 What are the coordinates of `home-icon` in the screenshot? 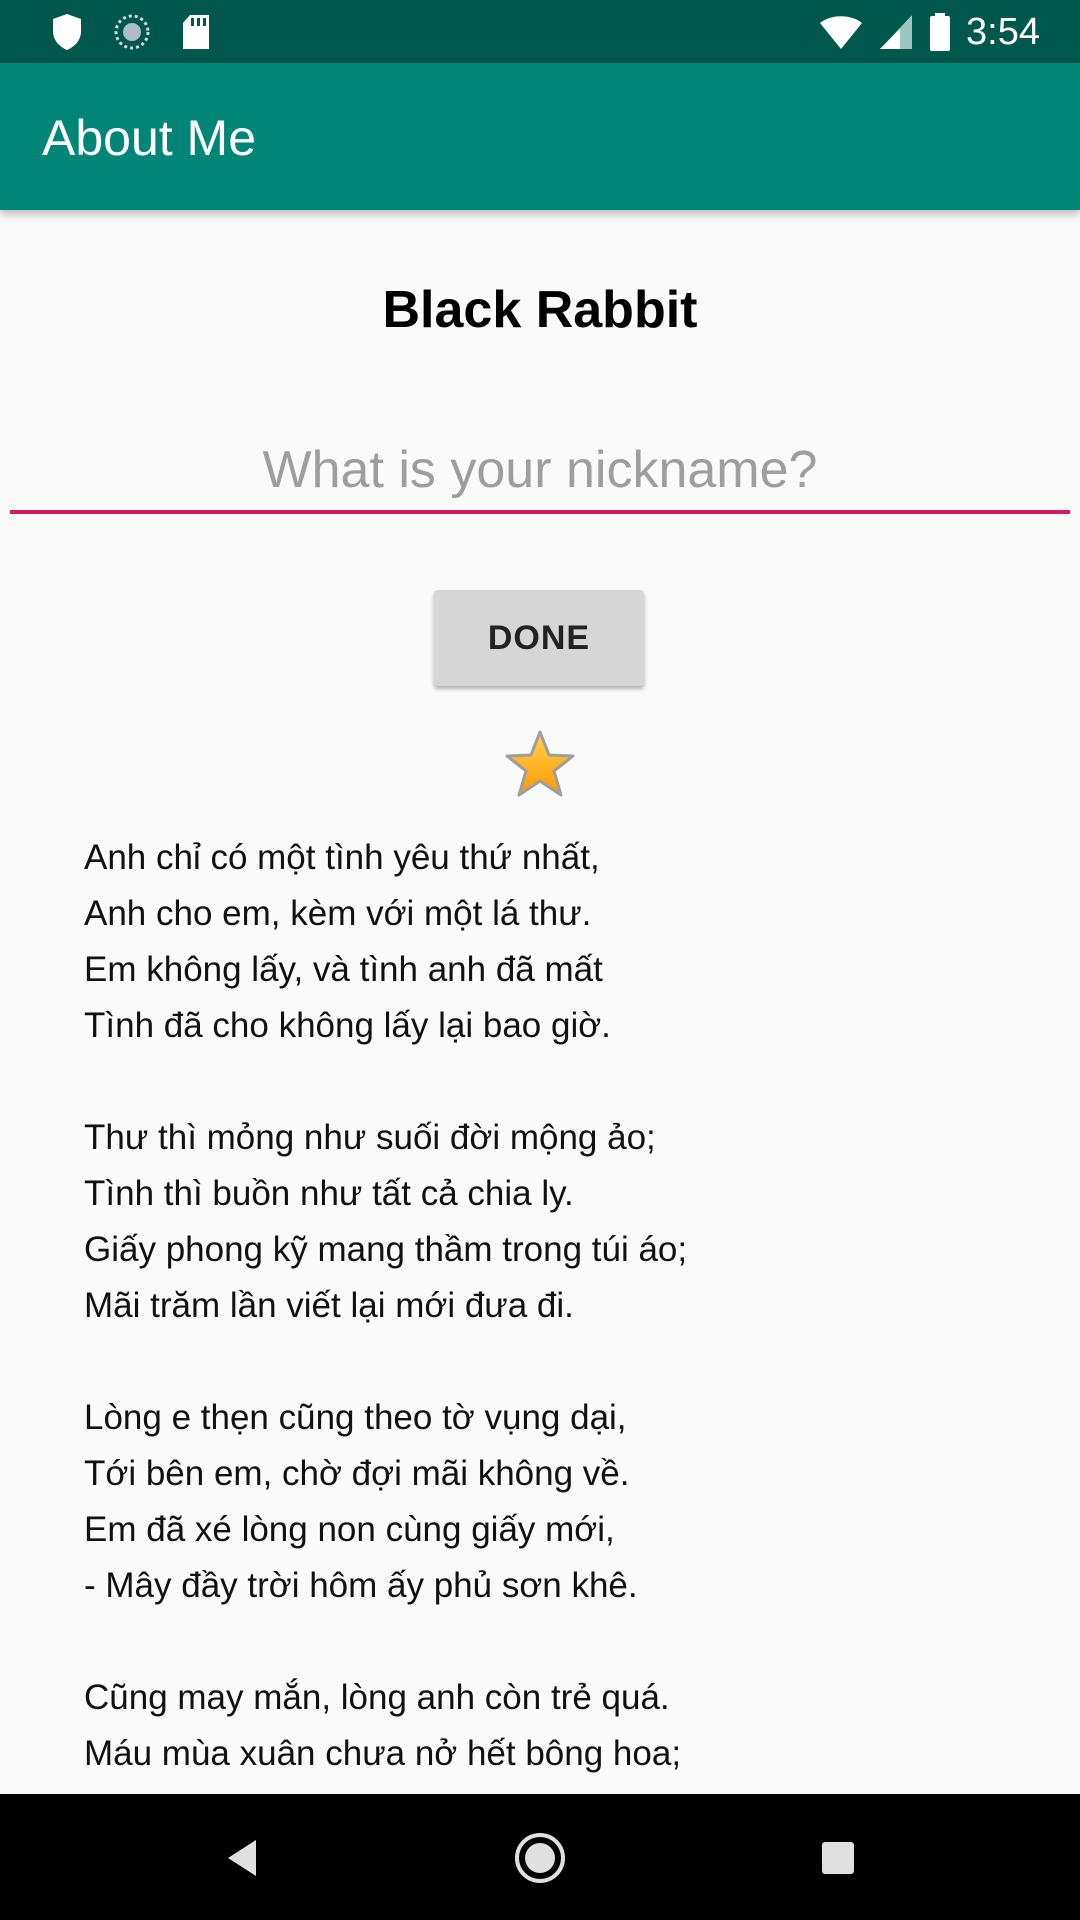 It's located at (540, 1858).